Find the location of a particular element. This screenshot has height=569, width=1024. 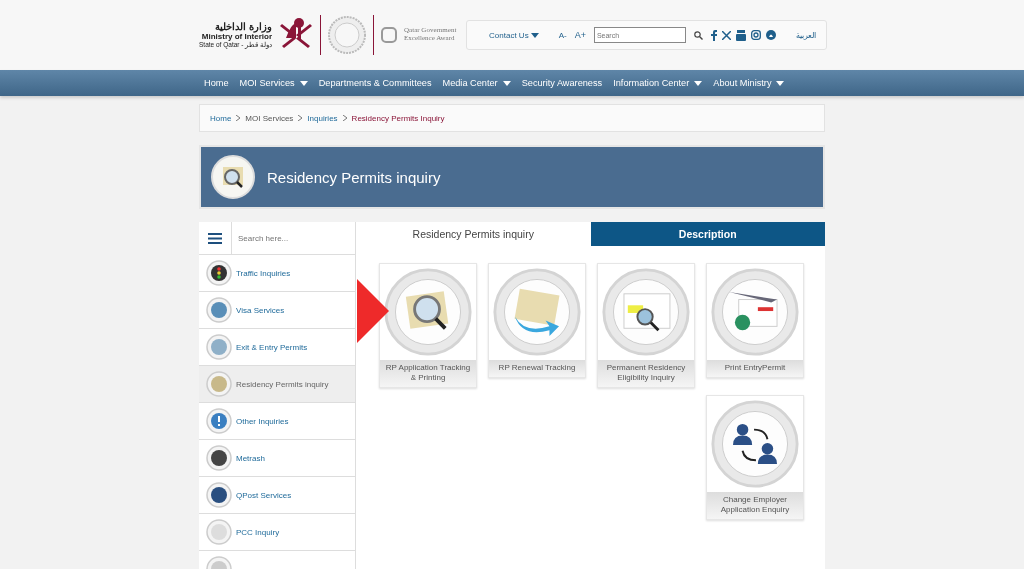

sidebar-item-label: Residency Permits inquiry is located at coordinates (282, 384).